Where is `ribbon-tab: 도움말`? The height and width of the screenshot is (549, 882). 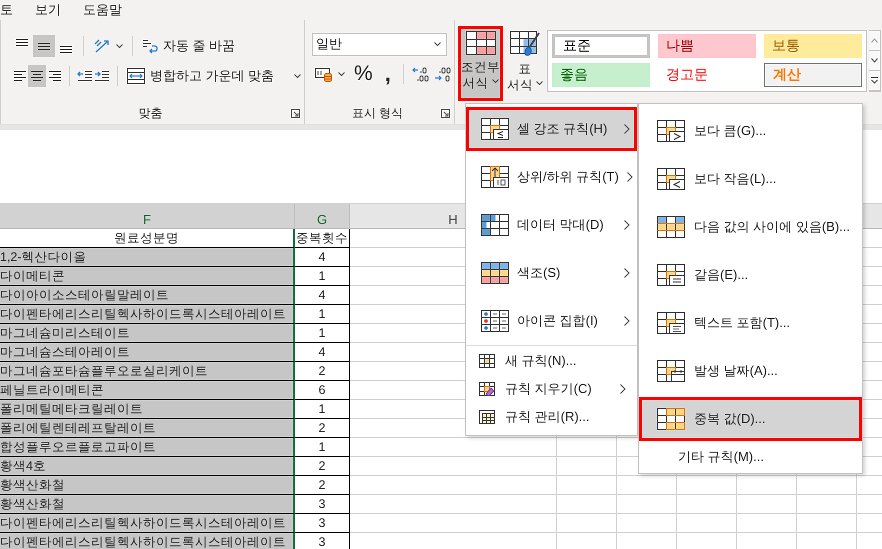
ribbon-tab: 도움말 is located at coordinates (102, 10).